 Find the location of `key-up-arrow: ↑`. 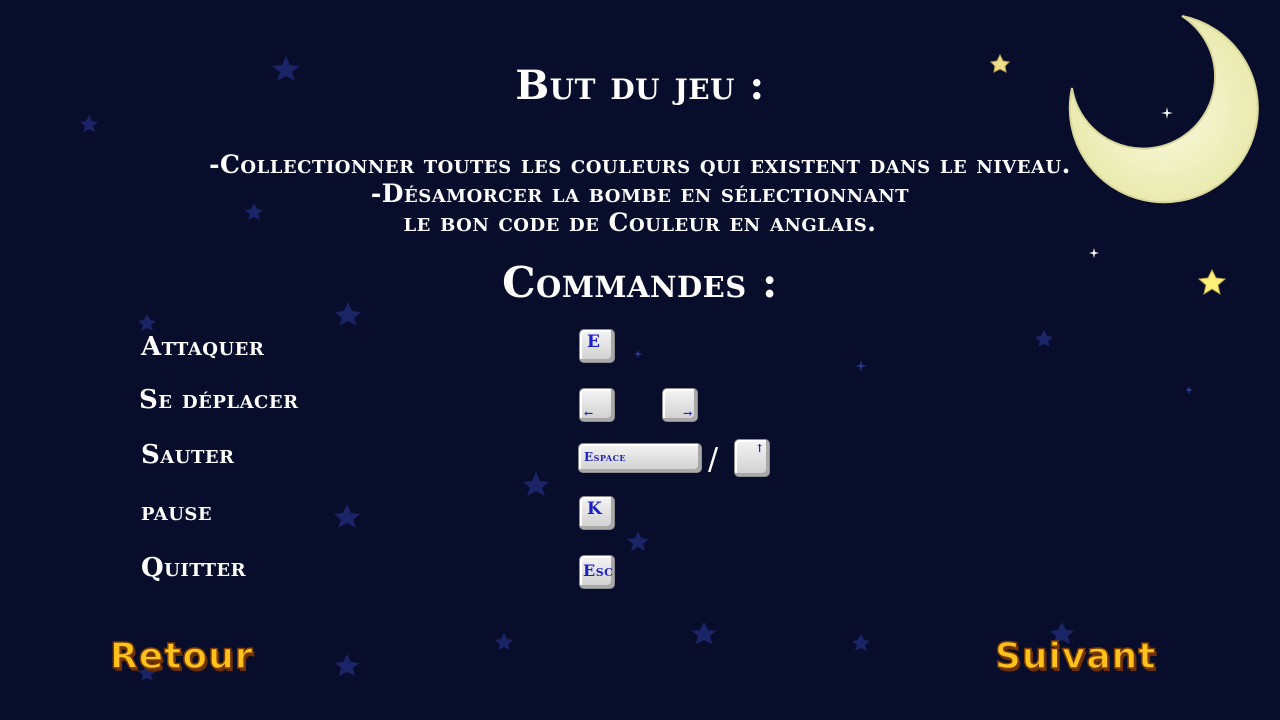

key-up-arrow: ↑ is located at coordinates (752, 458).